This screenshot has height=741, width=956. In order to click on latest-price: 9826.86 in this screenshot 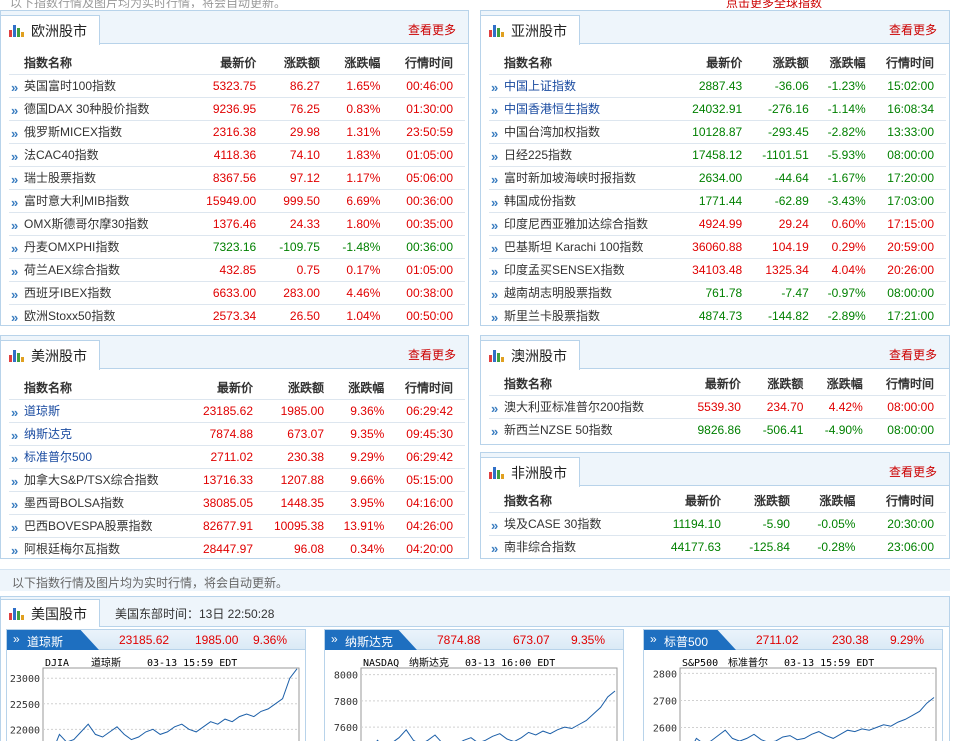, I will do `click(720, 429)`.